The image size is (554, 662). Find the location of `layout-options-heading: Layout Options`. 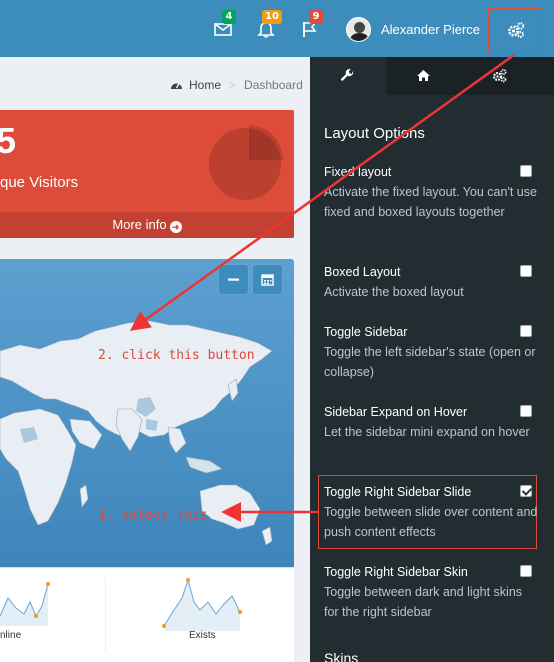

layout-options-heading: Layout Options is located at coordinates (374, 133).